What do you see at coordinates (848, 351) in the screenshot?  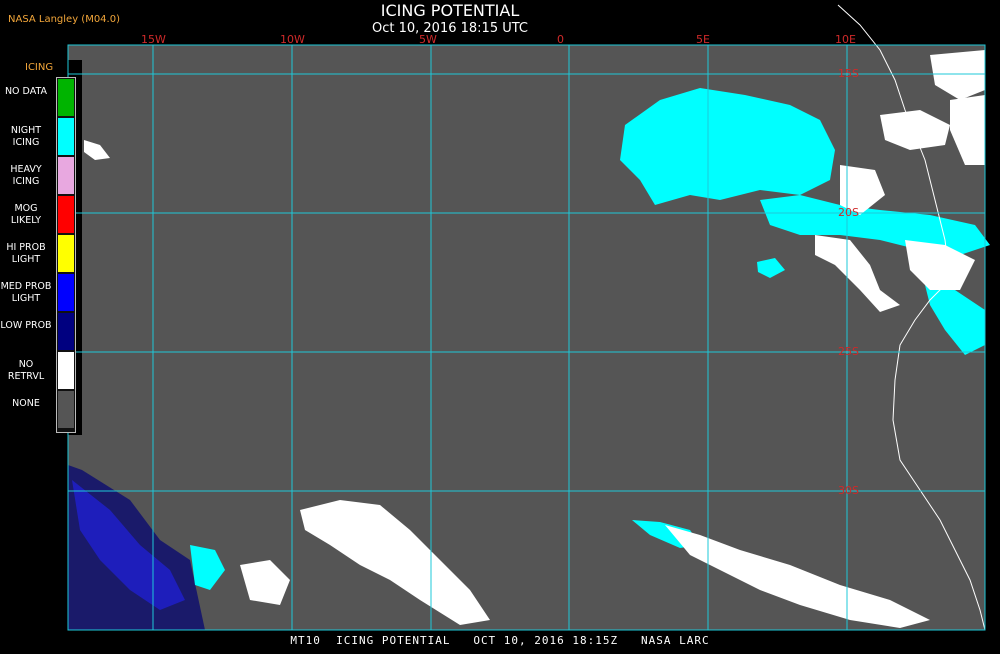 I see `latitude-label: 25S` at bounding box center [848, 351].